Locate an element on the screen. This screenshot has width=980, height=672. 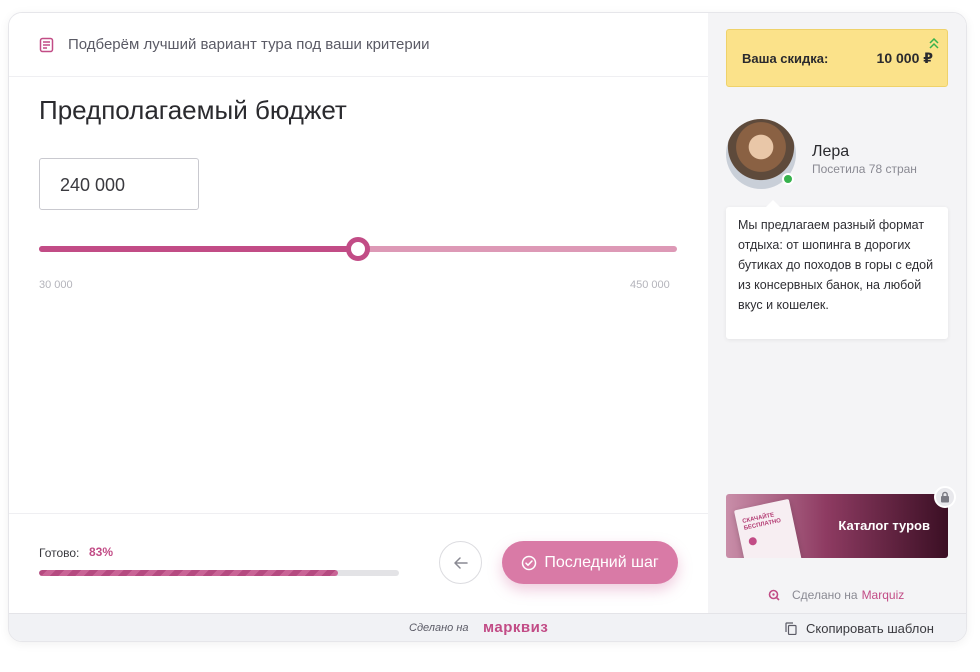
progress-bar-fill is located at coordinates (188, 573).